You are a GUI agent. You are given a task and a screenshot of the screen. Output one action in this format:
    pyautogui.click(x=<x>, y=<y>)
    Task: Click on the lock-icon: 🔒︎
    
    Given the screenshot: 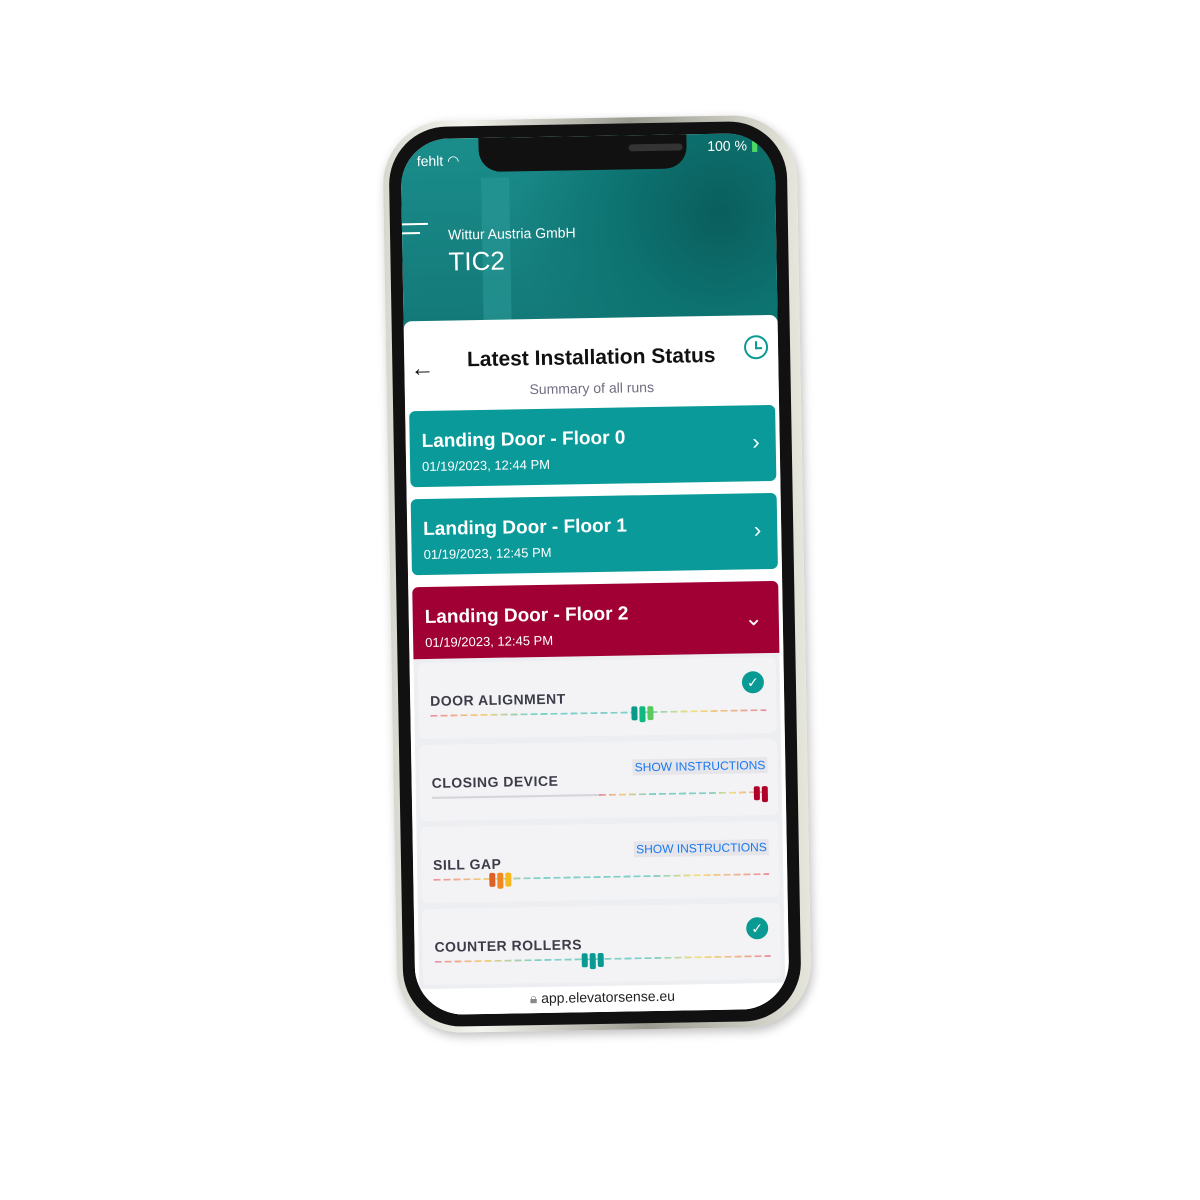 What is the action you would take?
    pyautogui.click(x=533, y=998)
    